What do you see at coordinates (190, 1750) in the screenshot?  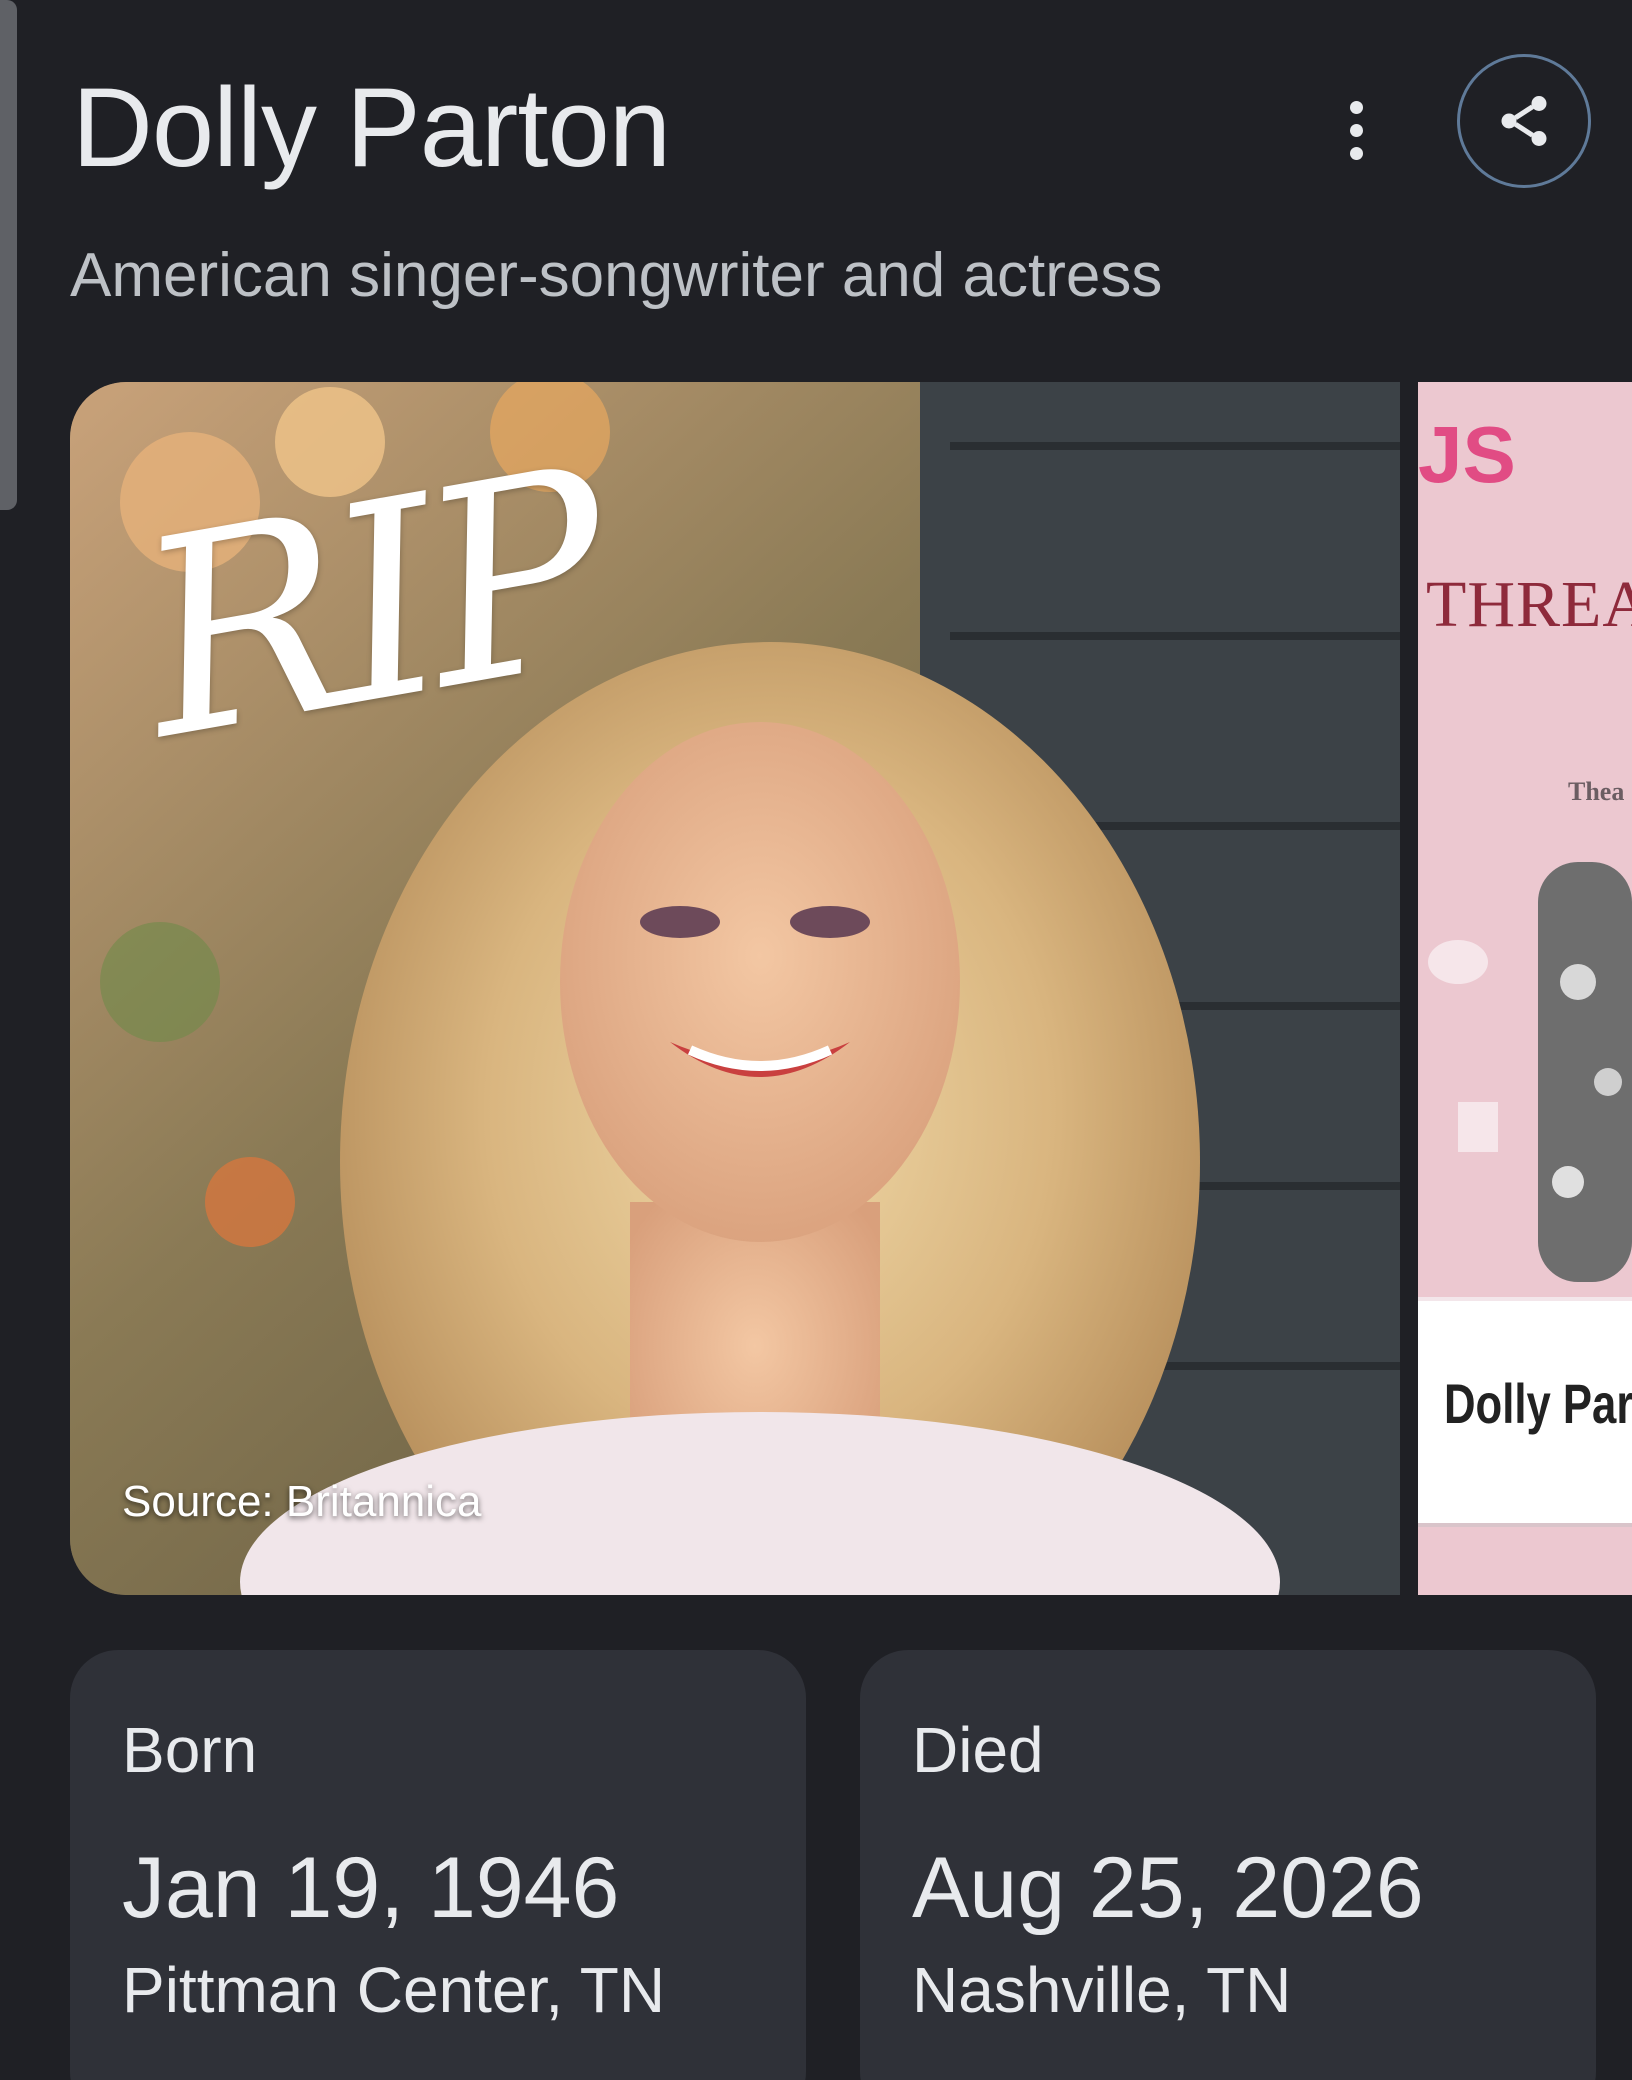 I see `born-label: Born` at bounding box center [190, 1750].